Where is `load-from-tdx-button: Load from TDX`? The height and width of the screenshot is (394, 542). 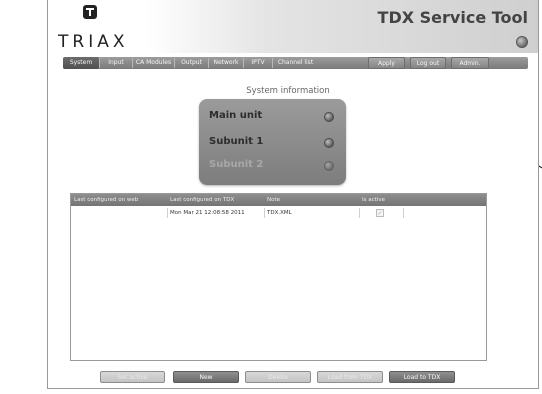
load-from-tdx-button: Load from TDX is located at coordinates (350, 377).